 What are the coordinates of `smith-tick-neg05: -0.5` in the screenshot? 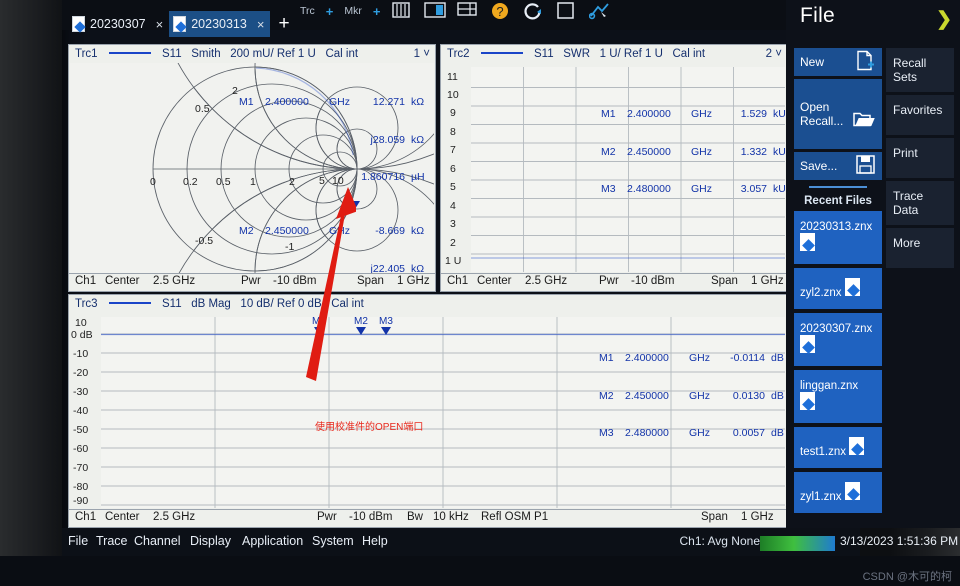 It's located at (204, 241).